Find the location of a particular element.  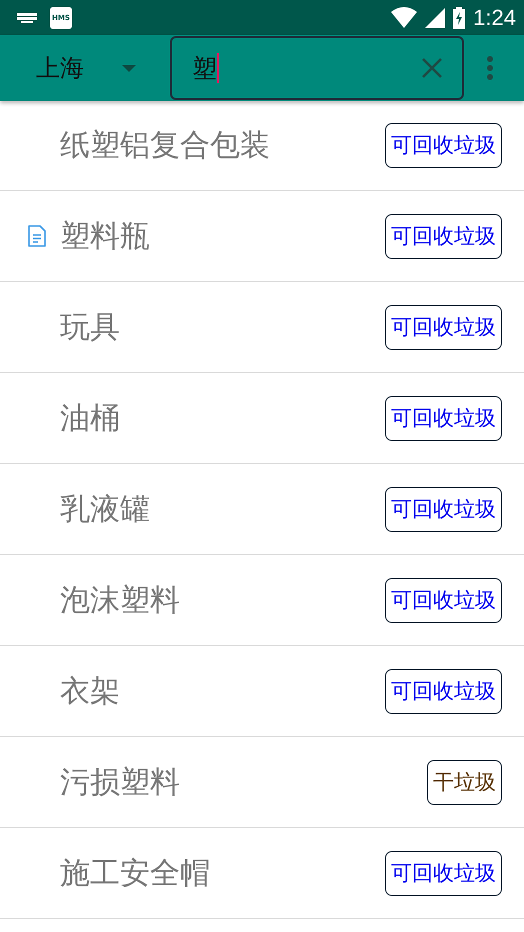

keyboard-icon is located at coordinates (27, 17).